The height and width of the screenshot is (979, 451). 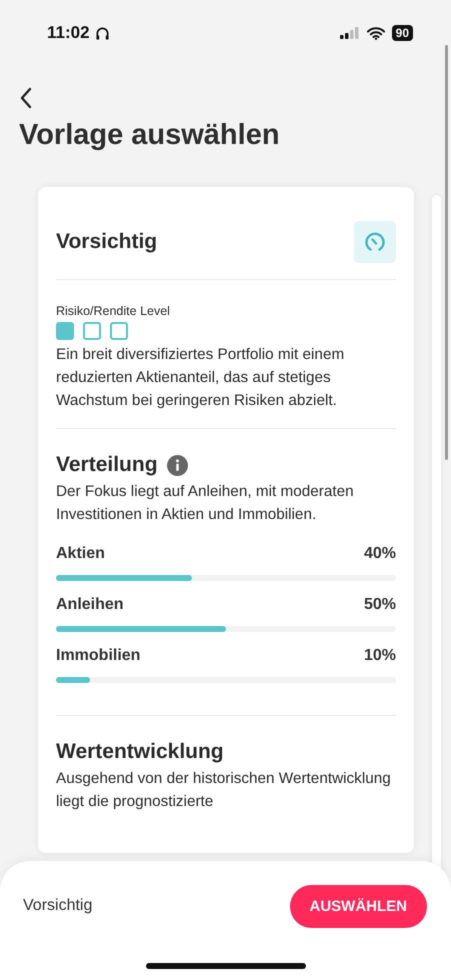 What do you see at coordinates (68, 33) in the screenshot?
I see `status-time: 11:02` at bounding box center [68, 33].